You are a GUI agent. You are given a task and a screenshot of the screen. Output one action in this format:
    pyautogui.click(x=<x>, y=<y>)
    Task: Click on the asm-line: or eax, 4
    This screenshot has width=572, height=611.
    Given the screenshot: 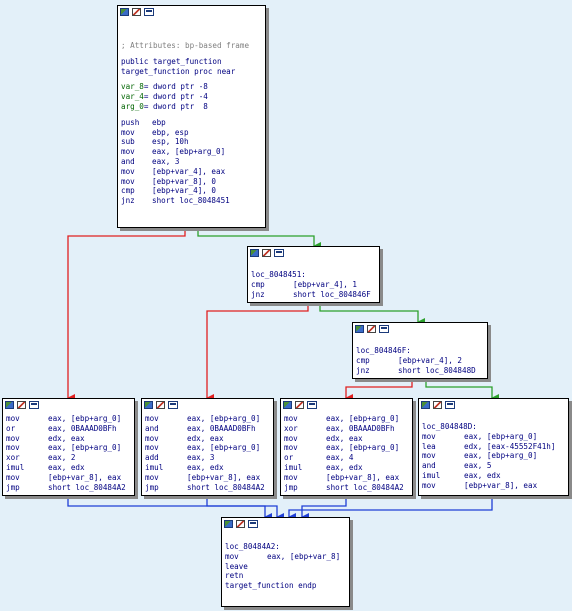 What is the action you would take?
    pyautogui.click(x=348, y=458)
    